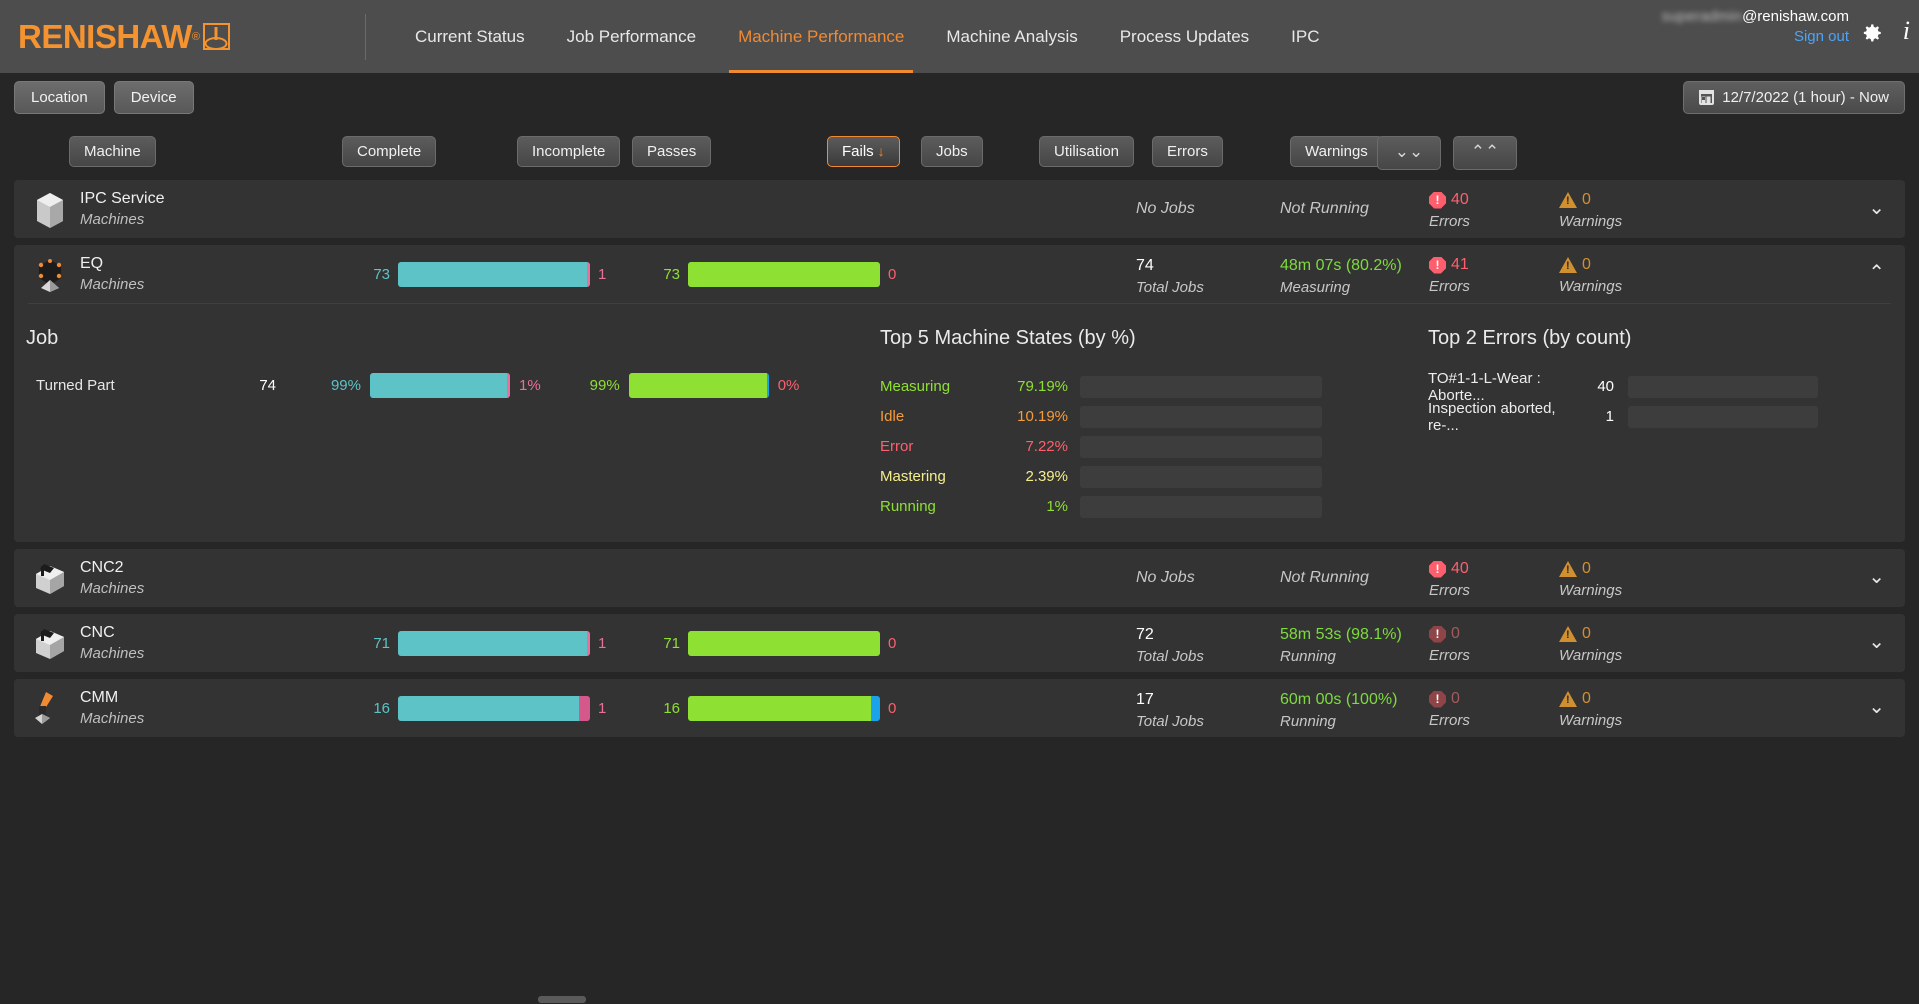  Describe the element at coordinates (1165, 205) in the screenshot. I see `jobs-cell: No Jobs` at that location.